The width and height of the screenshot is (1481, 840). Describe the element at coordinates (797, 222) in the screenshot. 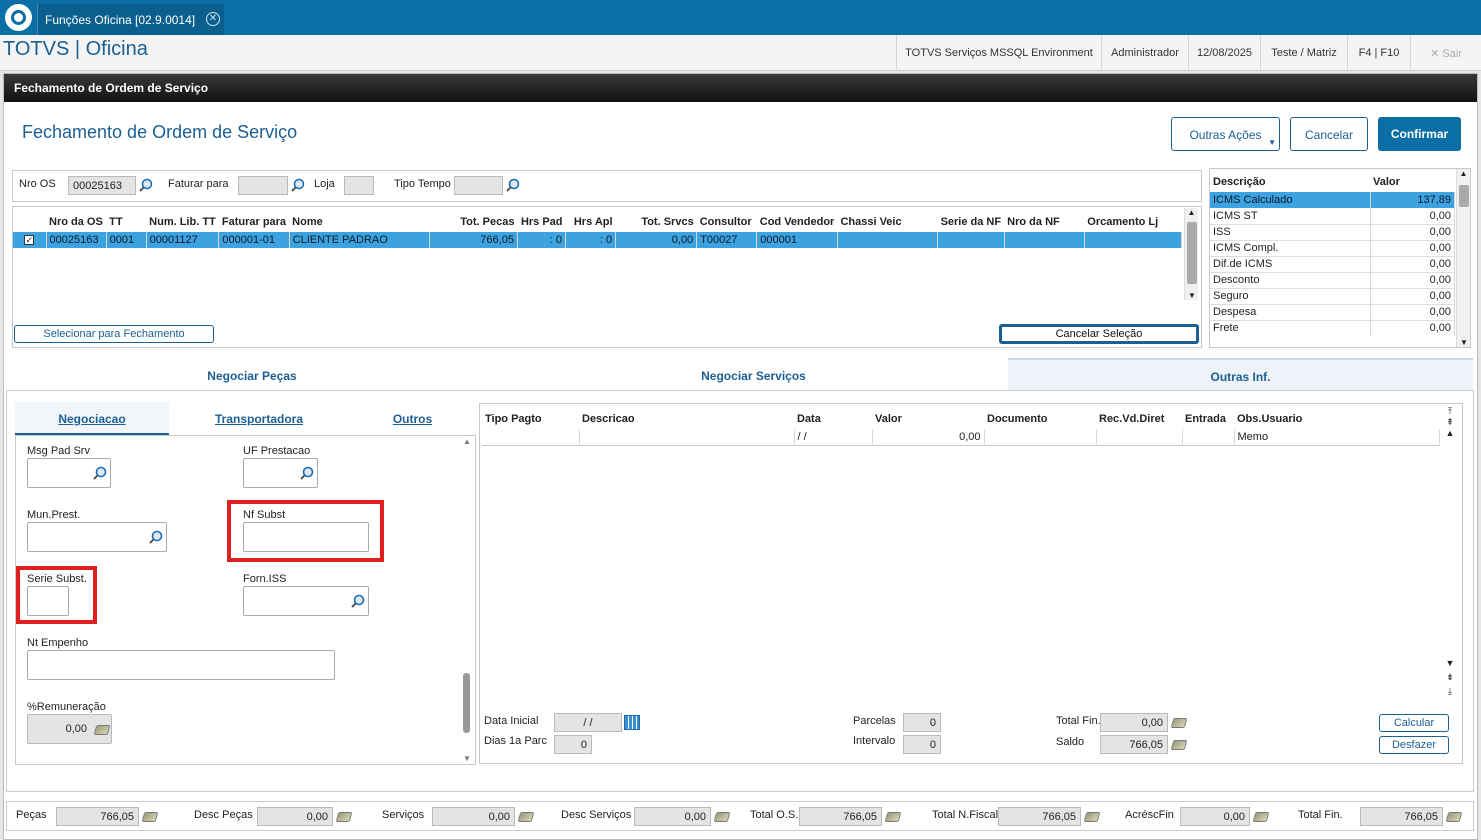

I see `column-header: Cod Vendedor` at that location.